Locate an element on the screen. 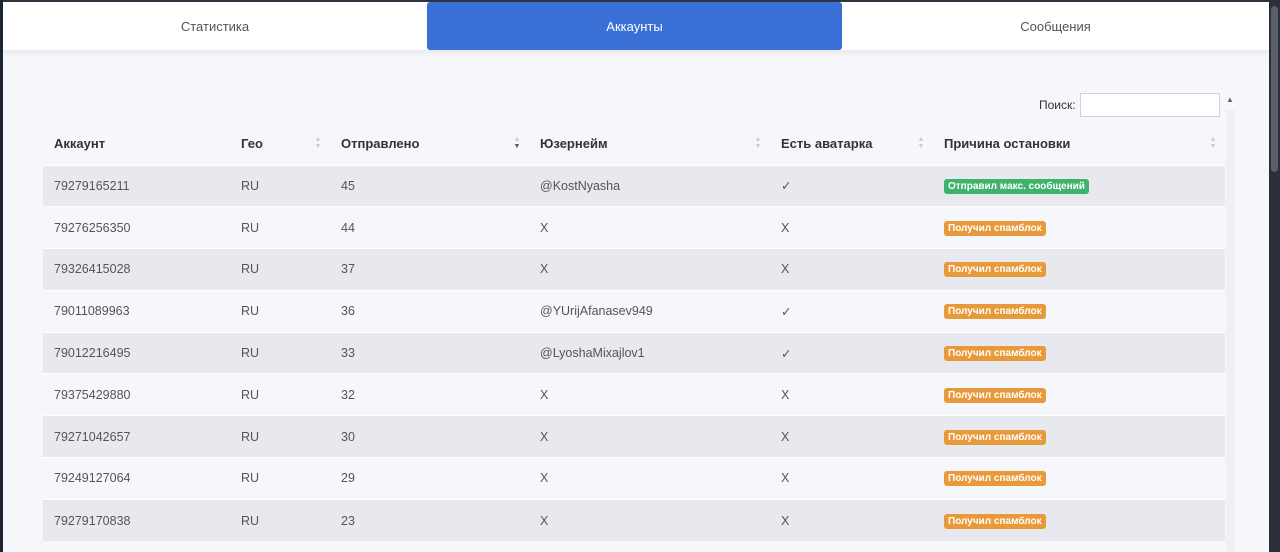 This screenshot has width=1280, height=552. username-cell: @KostNyasha is located at coordinates (649, 185).